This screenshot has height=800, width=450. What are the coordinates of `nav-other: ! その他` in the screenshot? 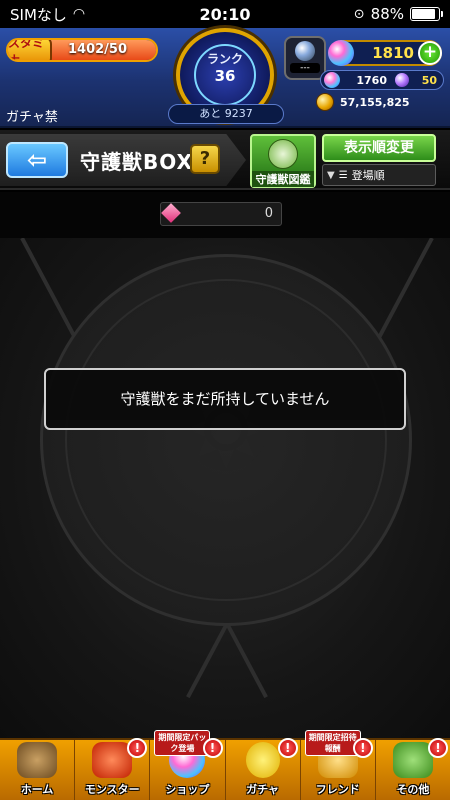 It's located at (413, 769).